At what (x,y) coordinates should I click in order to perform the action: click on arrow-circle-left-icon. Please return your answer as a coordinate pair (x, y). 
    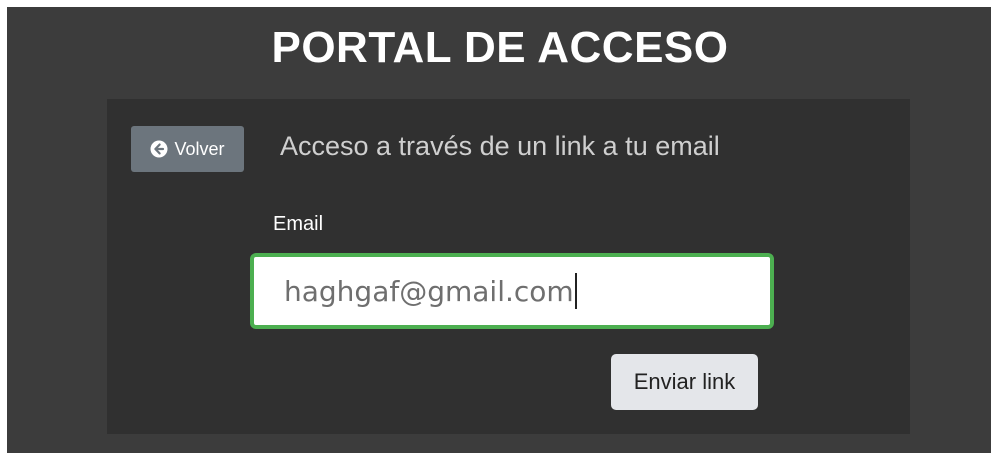
    Looking at the image, I should click on (159, 149).